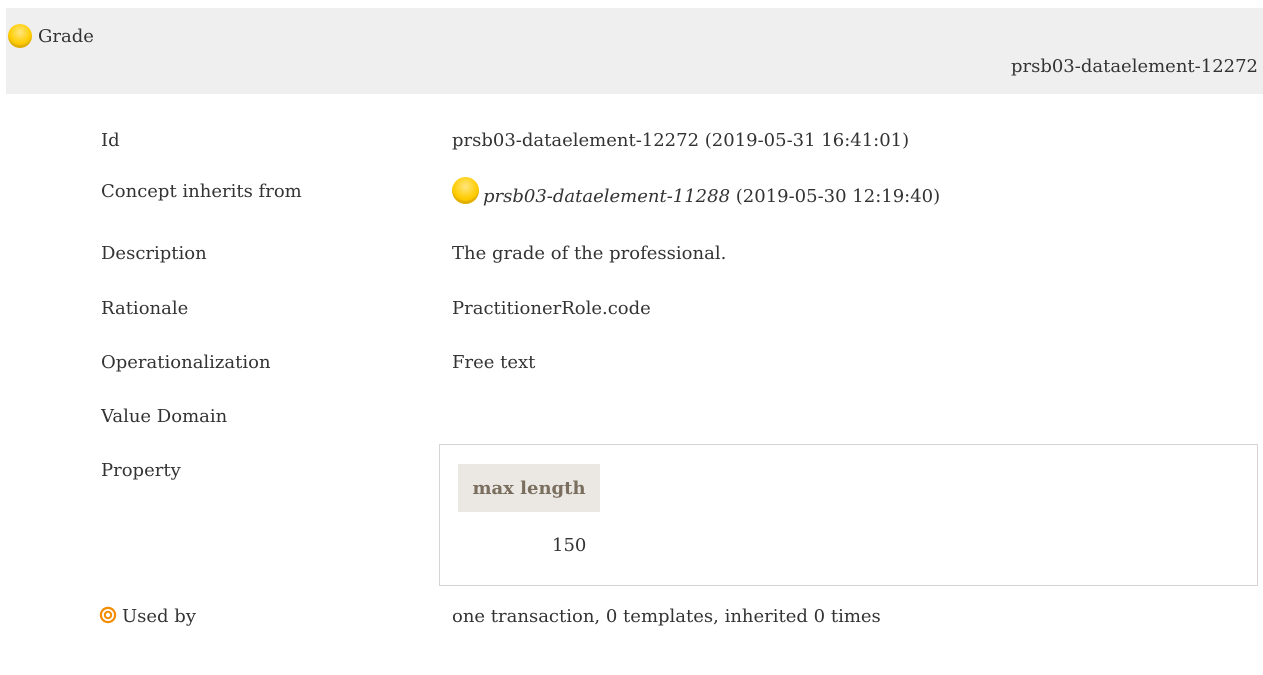 The width and height of the screenshot is (1263, 675). Describe the element at coordinates (141, 470) in the screenshot. I see `property-label: Property` at that location.